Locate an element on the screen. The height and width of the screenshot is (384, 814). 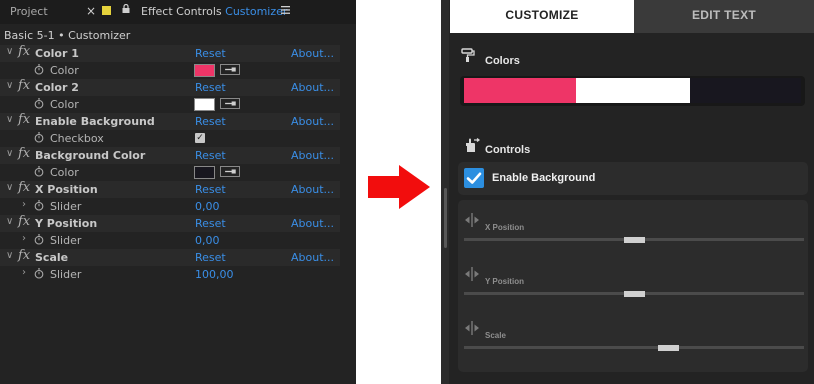
scale-label: Scale is located at coordinates (495, 335).